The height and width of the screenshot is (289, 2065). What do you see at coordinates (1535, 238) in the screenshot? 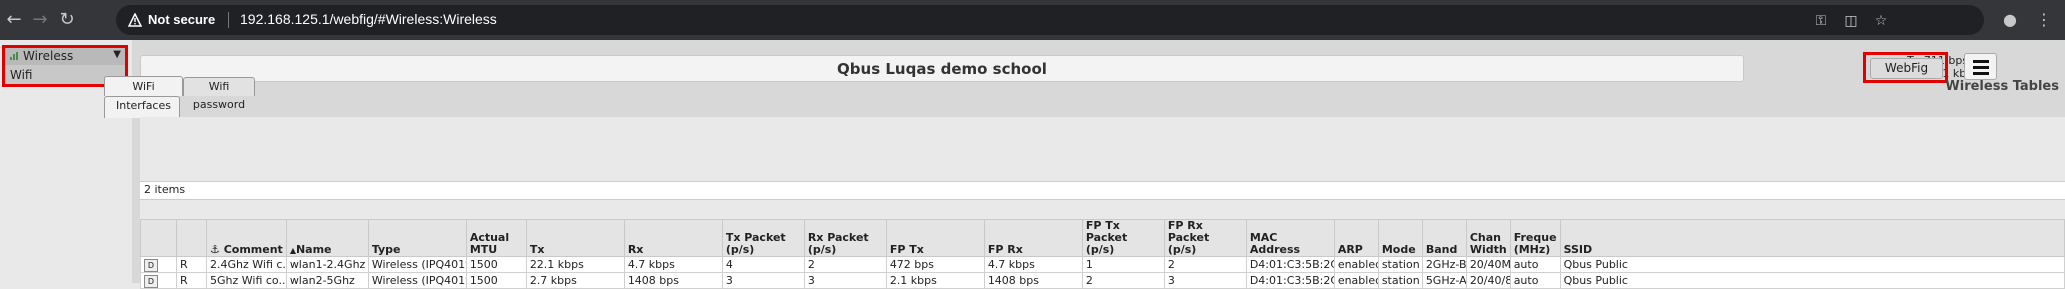
I see `column-header: Freque (MHz)` at bounding box center [1535, 238].